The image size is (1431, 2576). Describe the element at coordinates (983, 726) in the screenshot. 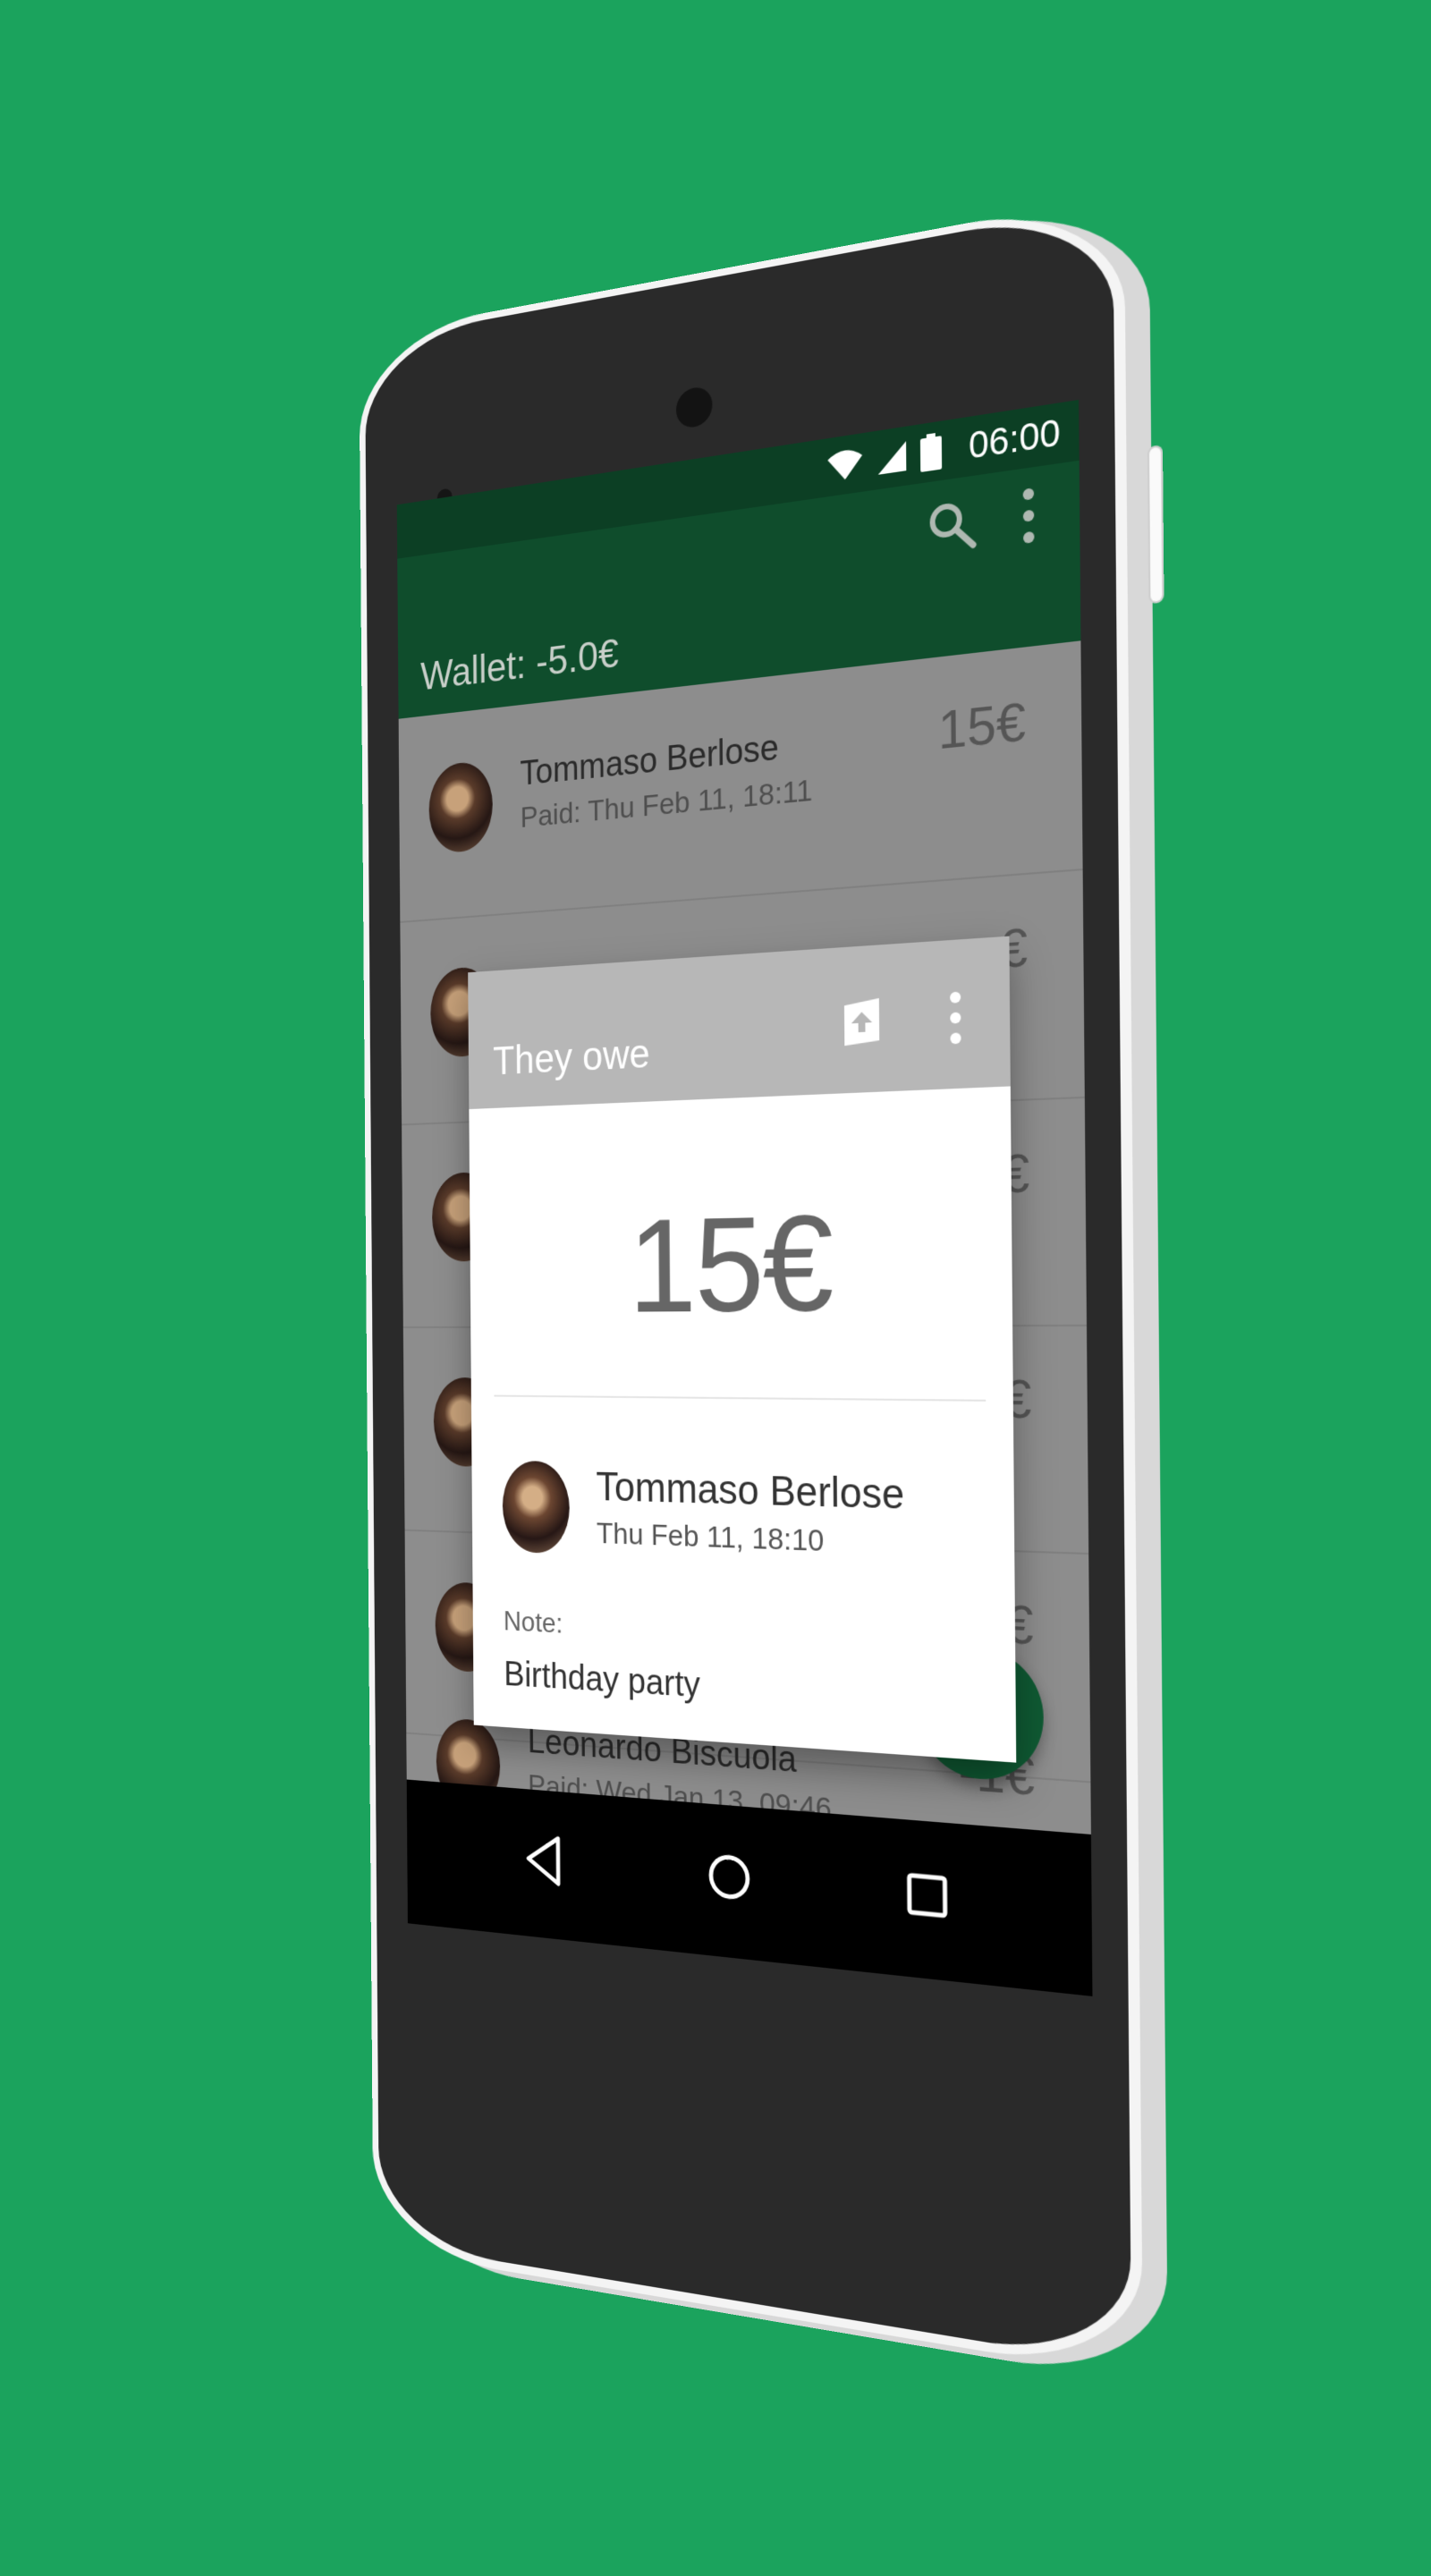

I see `list-item-amount: 15€` at that location.